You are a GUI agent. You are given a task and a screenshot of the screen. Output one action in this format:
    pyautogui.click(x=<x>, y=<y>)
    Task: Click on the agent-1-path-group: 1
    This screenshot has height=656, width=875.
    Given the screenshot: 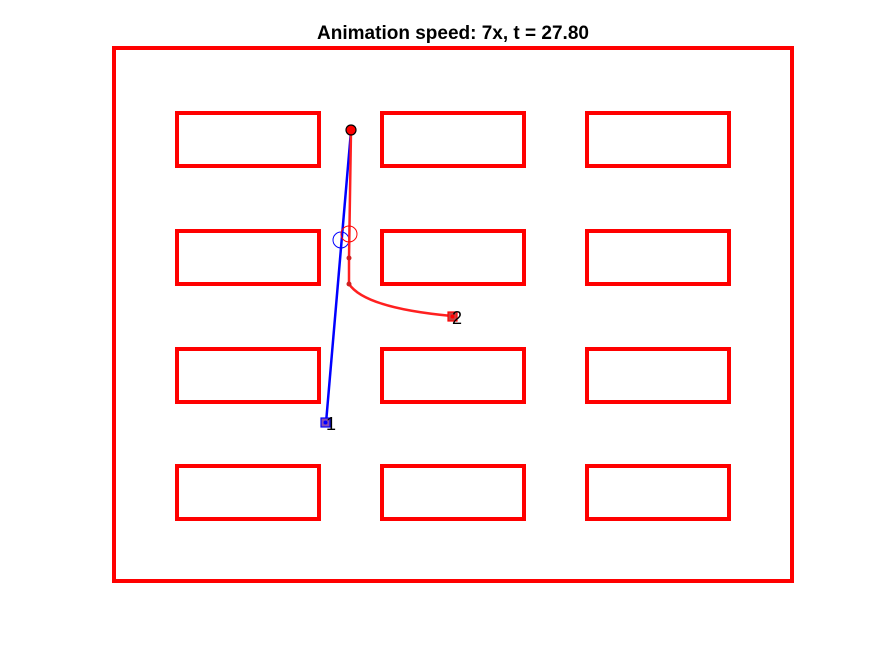 What is the action you would take?
    pyautogui.click(x=336, y=282)
    